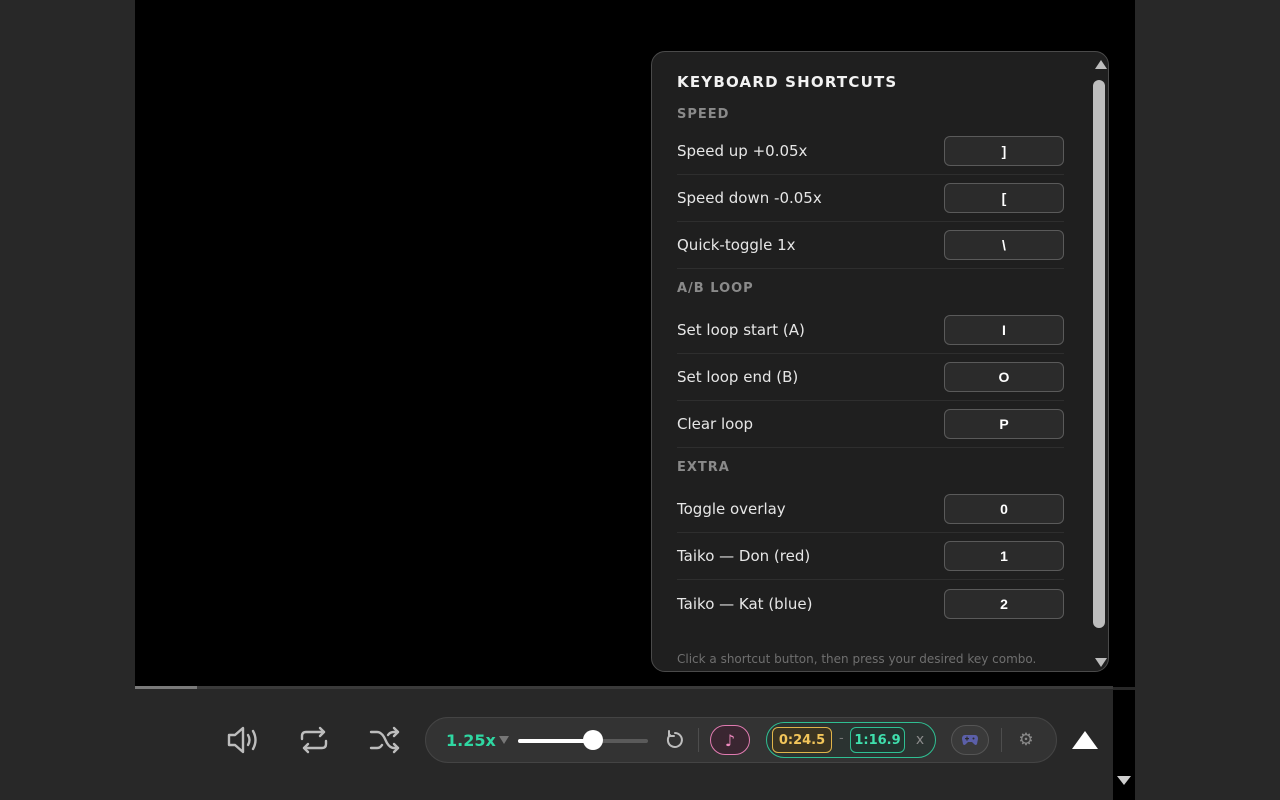 The width and height of the screenshot is (1280, 800). I want to click on music-note-button: ♪, so click(730, 740).